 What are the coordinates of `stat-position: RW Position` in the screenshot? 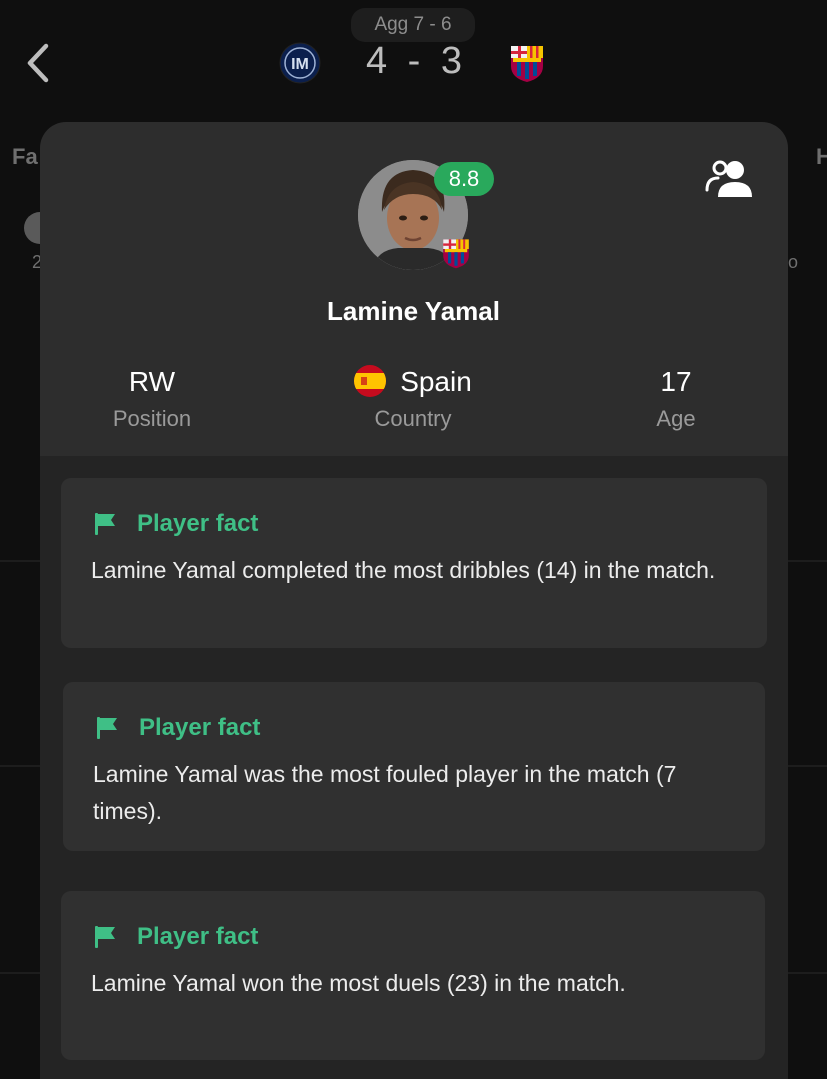 It's located at (152, 398).